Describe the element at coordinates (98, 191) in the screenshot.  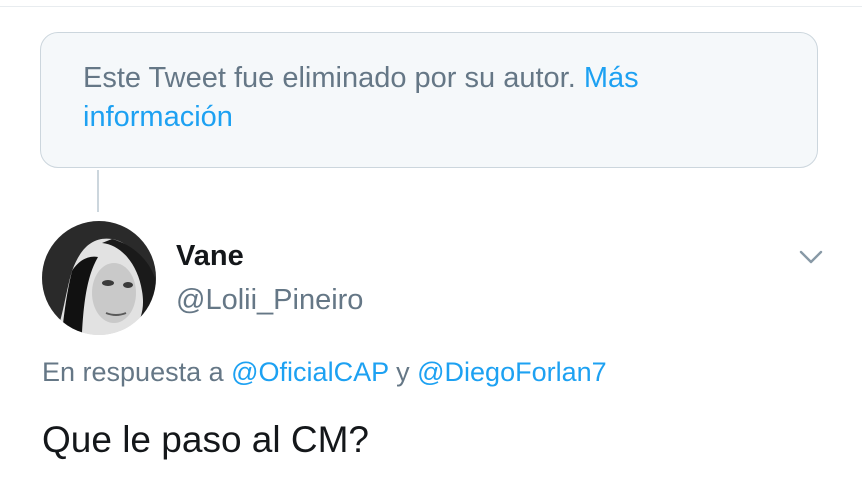
I see `thread-connector-line` at that location.